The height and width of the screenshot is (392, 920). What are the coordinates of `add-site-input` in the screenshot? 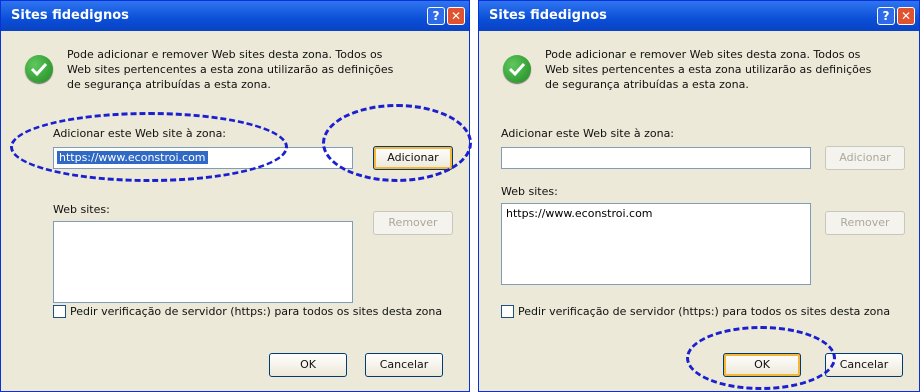 It's located at (656, 158).